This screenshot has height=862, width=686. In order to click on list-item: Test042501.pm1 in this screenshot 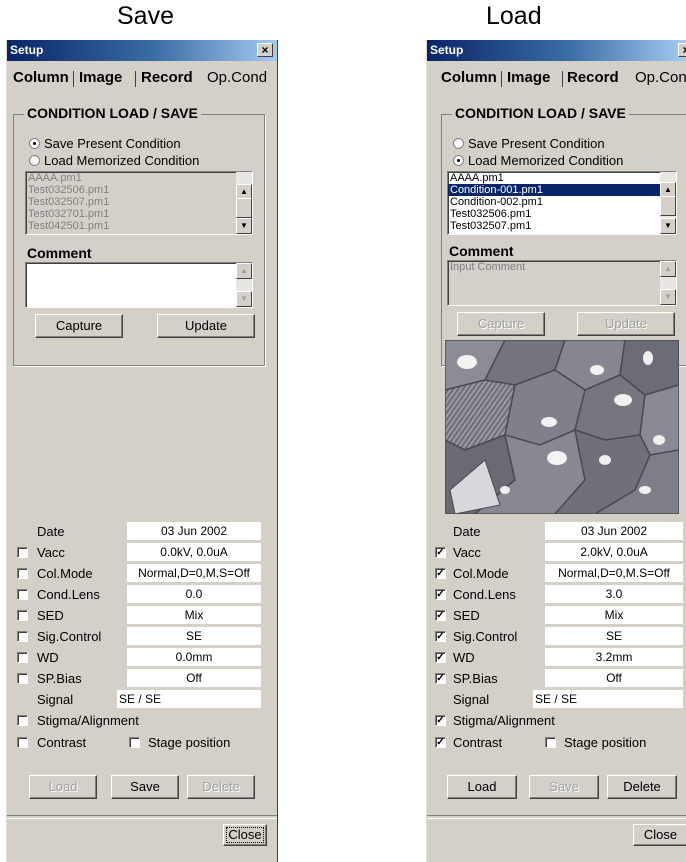, I will do `click(139, 226)`.